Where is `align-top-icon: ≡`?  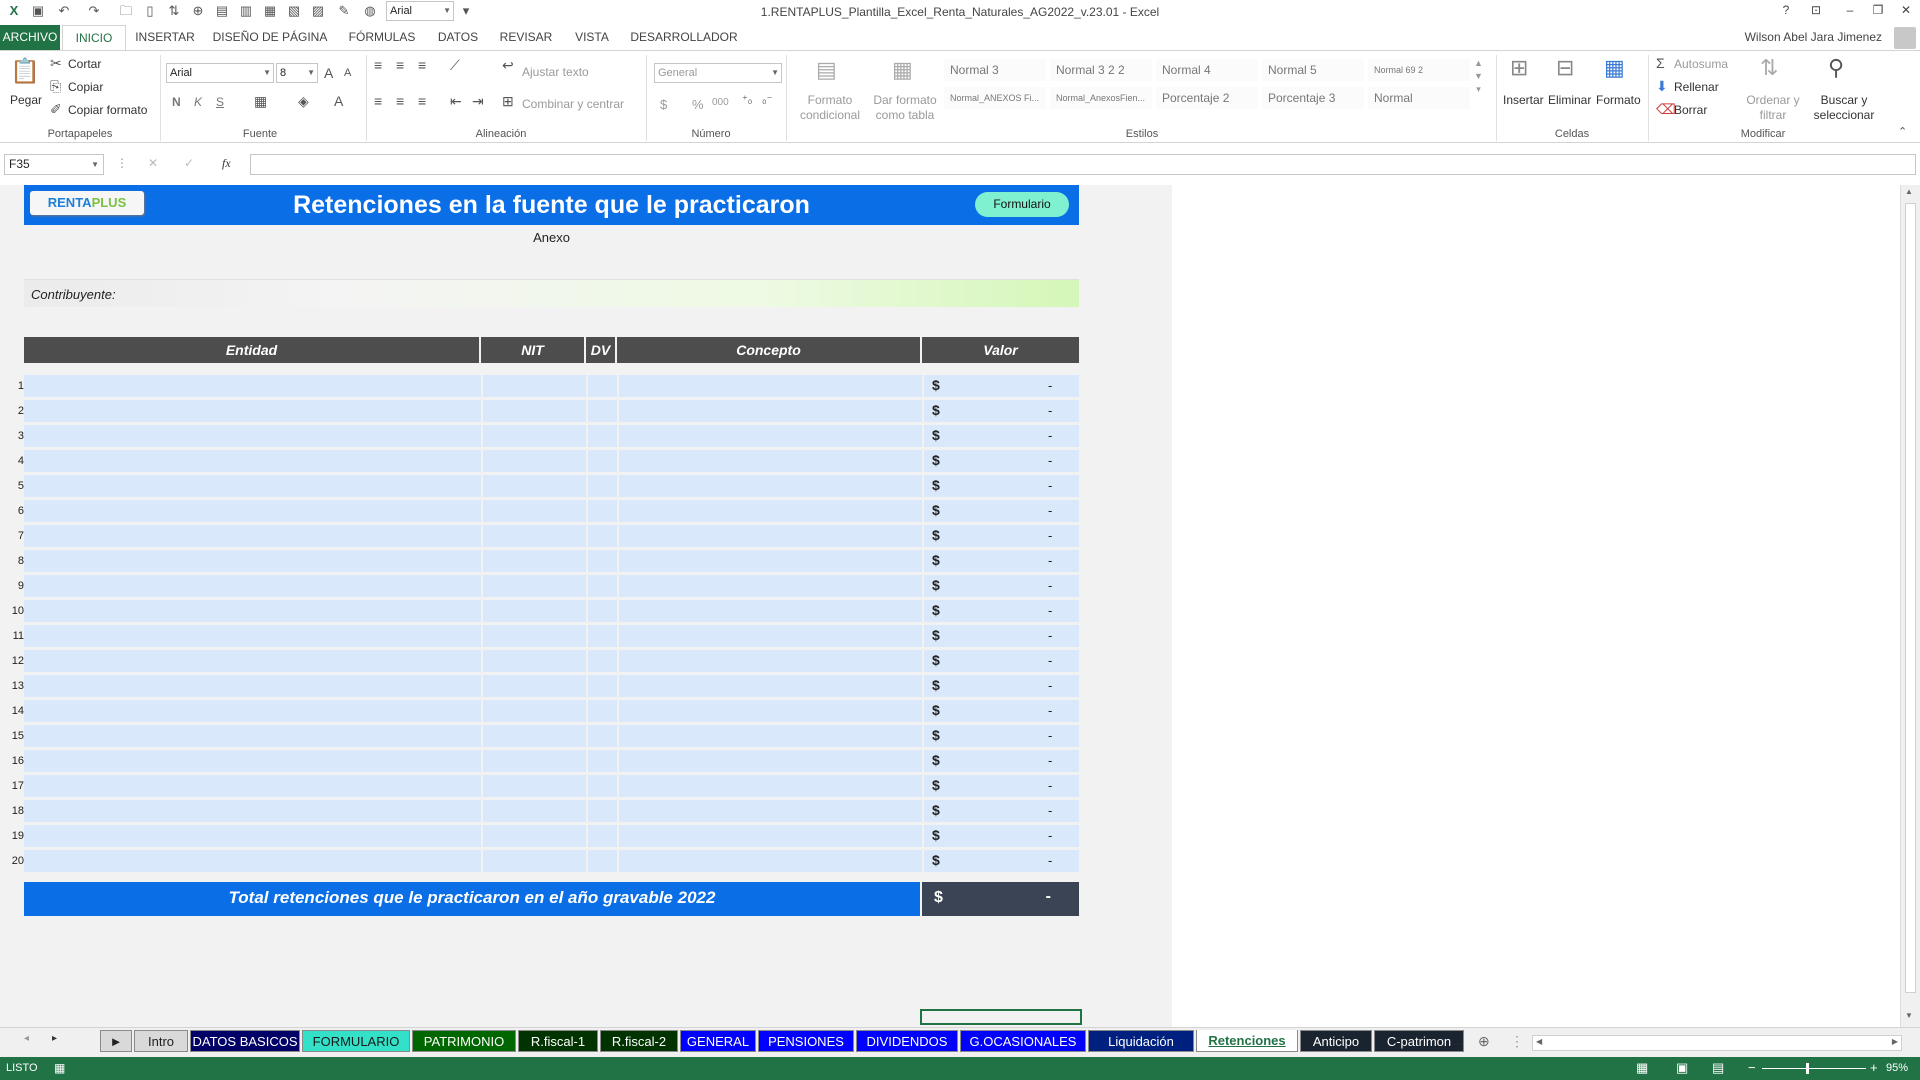
align-top-icon: ≡ is located at coordinates (378, 65).